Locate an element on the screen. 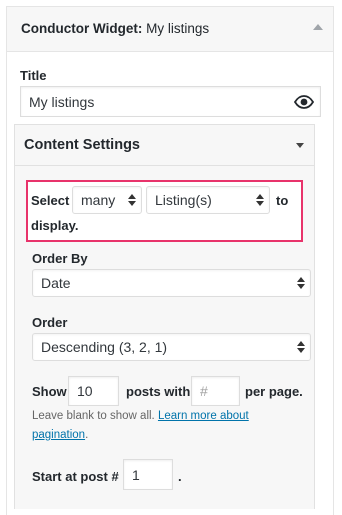 The image size is (342, 515). eye-icon is located at coordinates (304, 102).